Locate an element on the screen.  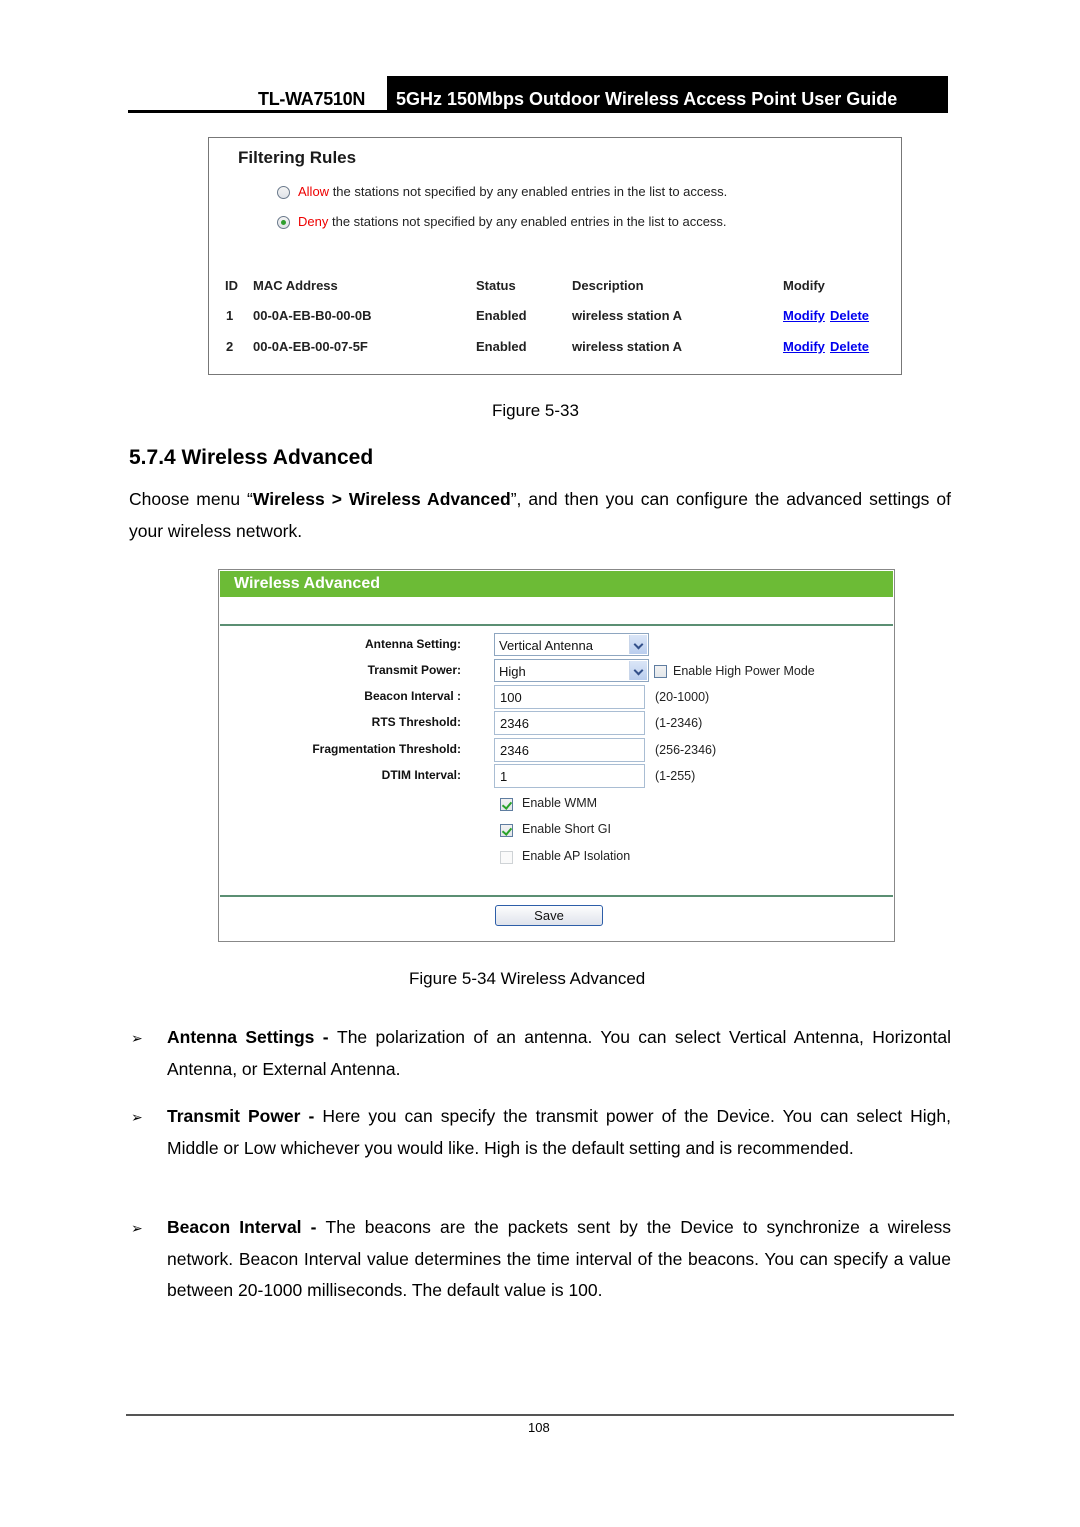
antenna-setting-value: Vertical Antenna is located at coordinates (546, 645).